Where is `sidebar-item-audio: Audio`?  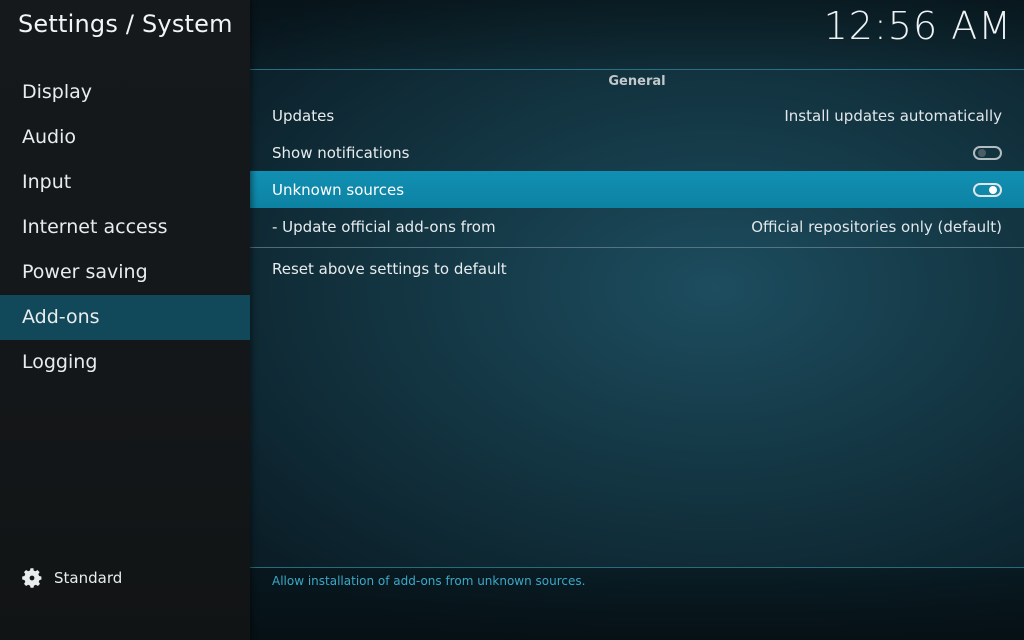 sidebar-item-audio: Audio is located at coordinates (125, 137).